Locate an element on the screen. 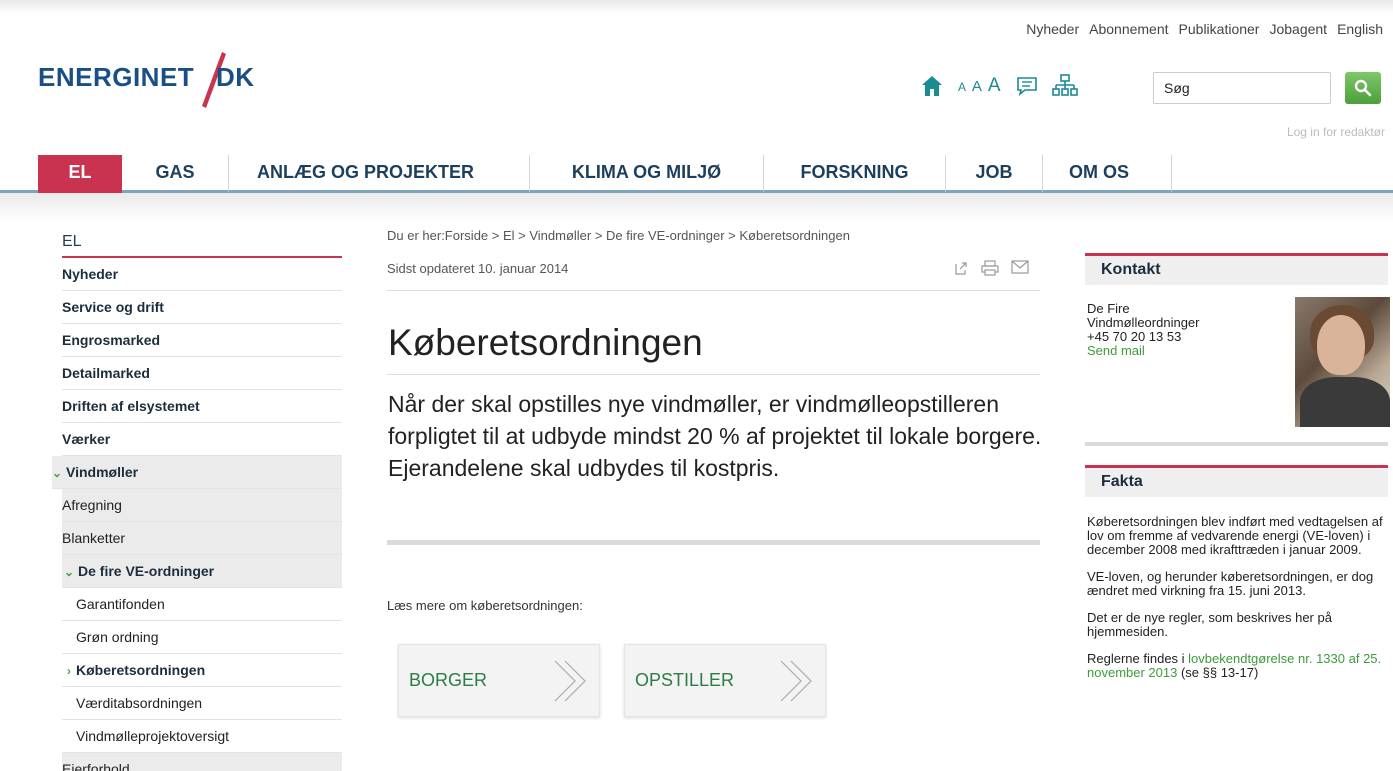 The image size is (1393, 771). contact-title: Kontakt is located at coordinates (1236, 269).